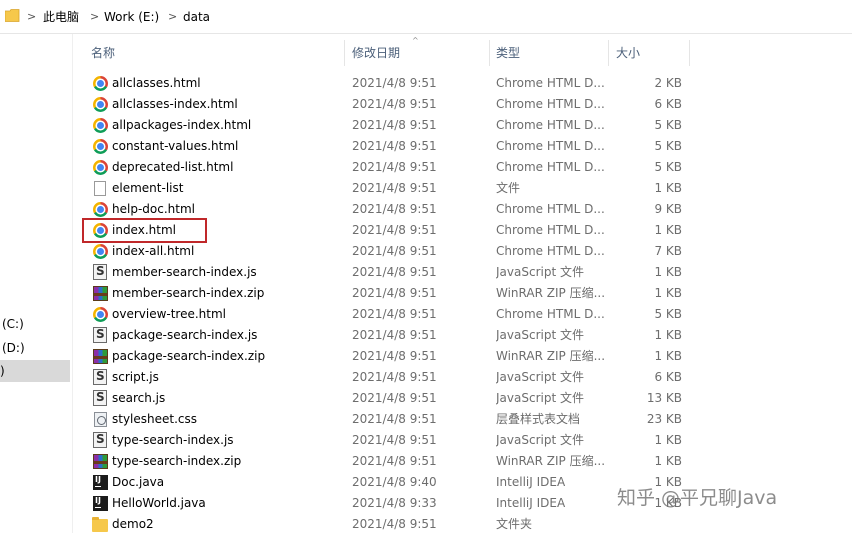 This screenshot has height=535, width=852. What do you see at coordinates (72, 283) in the screenshot?
I see `pane-divider` at bounding box center [72, 283].